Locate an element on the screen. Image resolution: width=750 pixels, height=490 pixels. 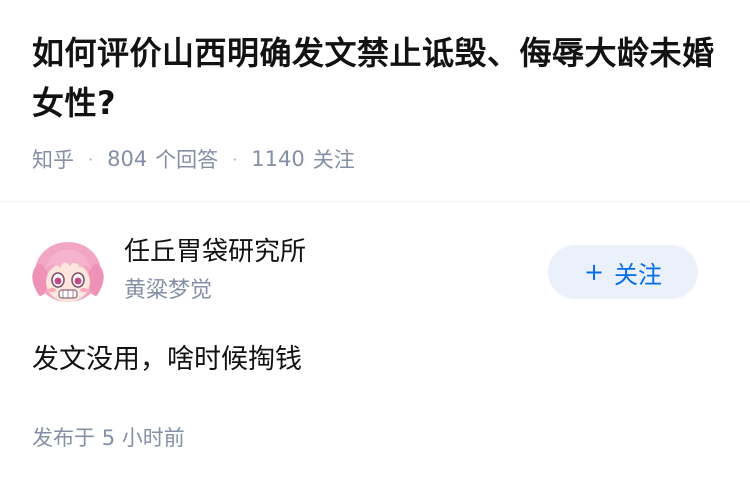
answer-time: 发布于 5 小时前 is located at coordinates (108, 437).